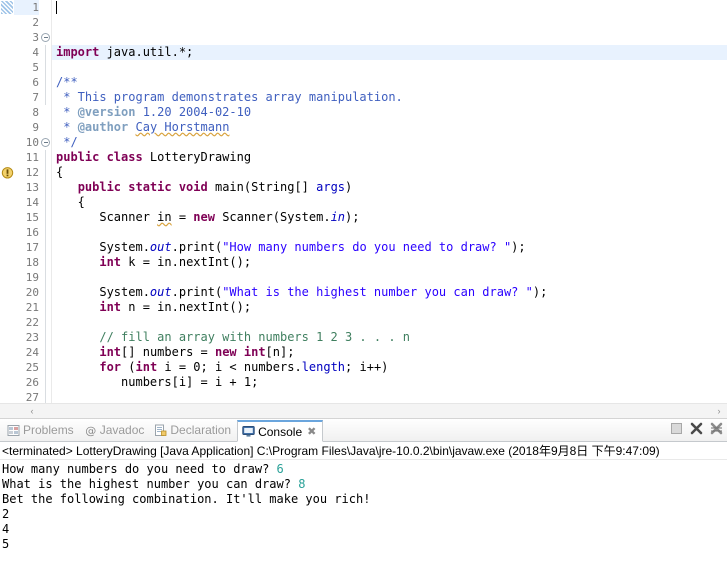  Describe the element at coordinates (391, 367) in the screenshot. I see `code-line: for (int i = 0; i < numbers.length; i++)` at that location.